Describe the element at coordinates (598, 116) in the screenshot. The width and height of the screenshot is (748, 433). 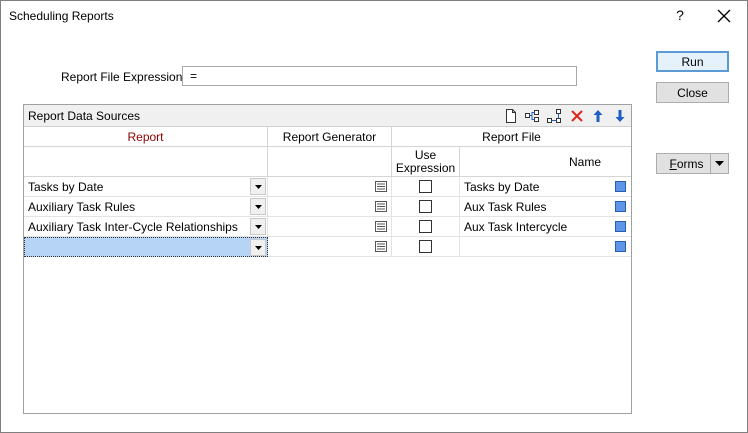
I see `move-up-icon` at that location.